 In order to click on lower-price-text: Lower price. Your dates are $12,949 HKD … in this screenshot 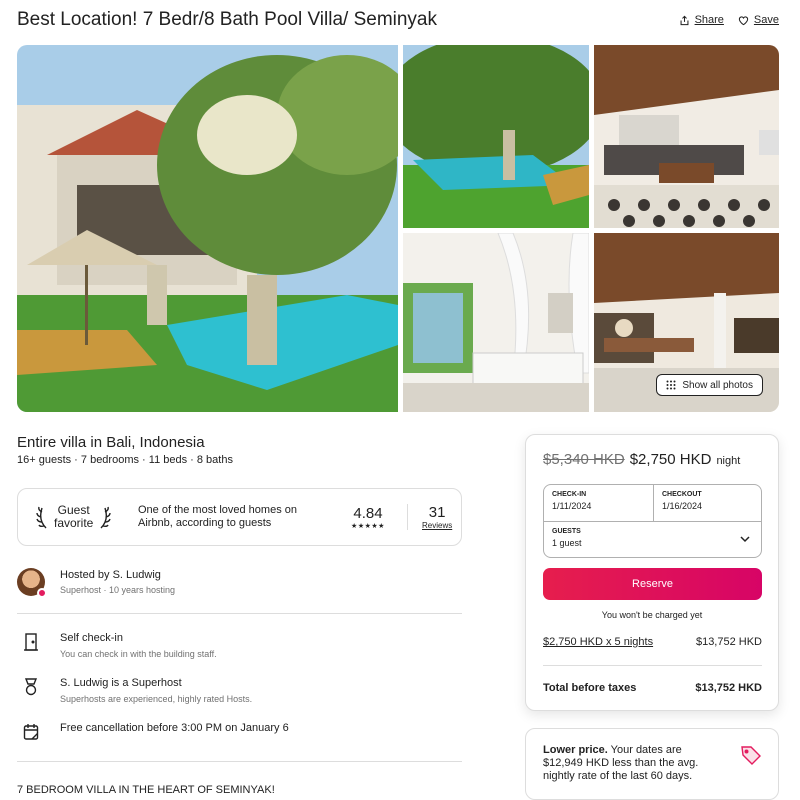, I will do `click(630, 763)`.